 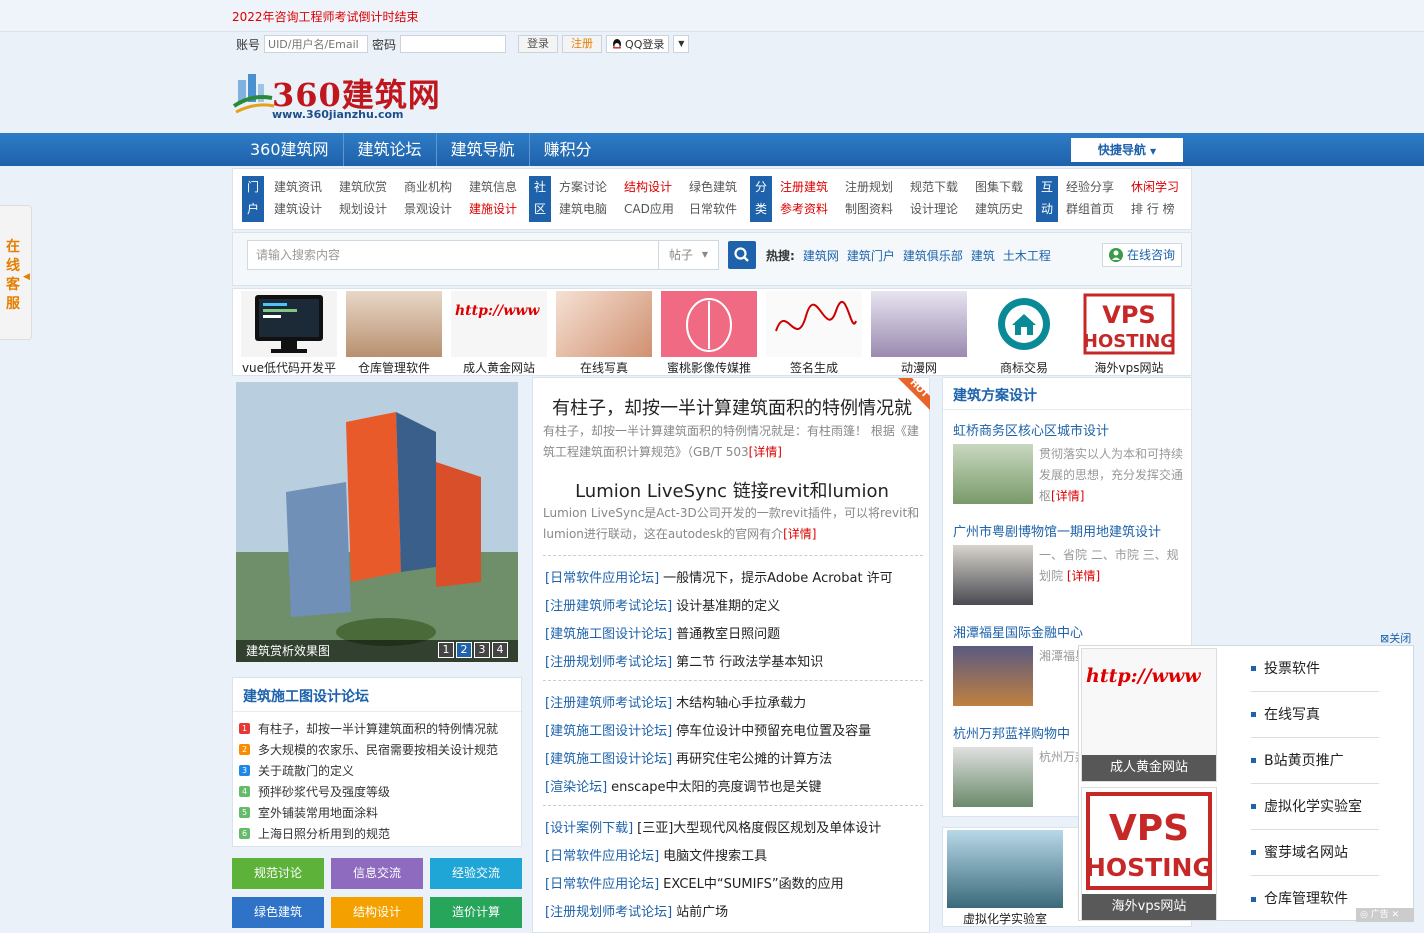 What do you see at coordinates (734, 701) in the screenshot?
I see `list-item: [注册建筑师考试论坛] 木结构轴心手拉承载力` at bounding box center [734, 701].